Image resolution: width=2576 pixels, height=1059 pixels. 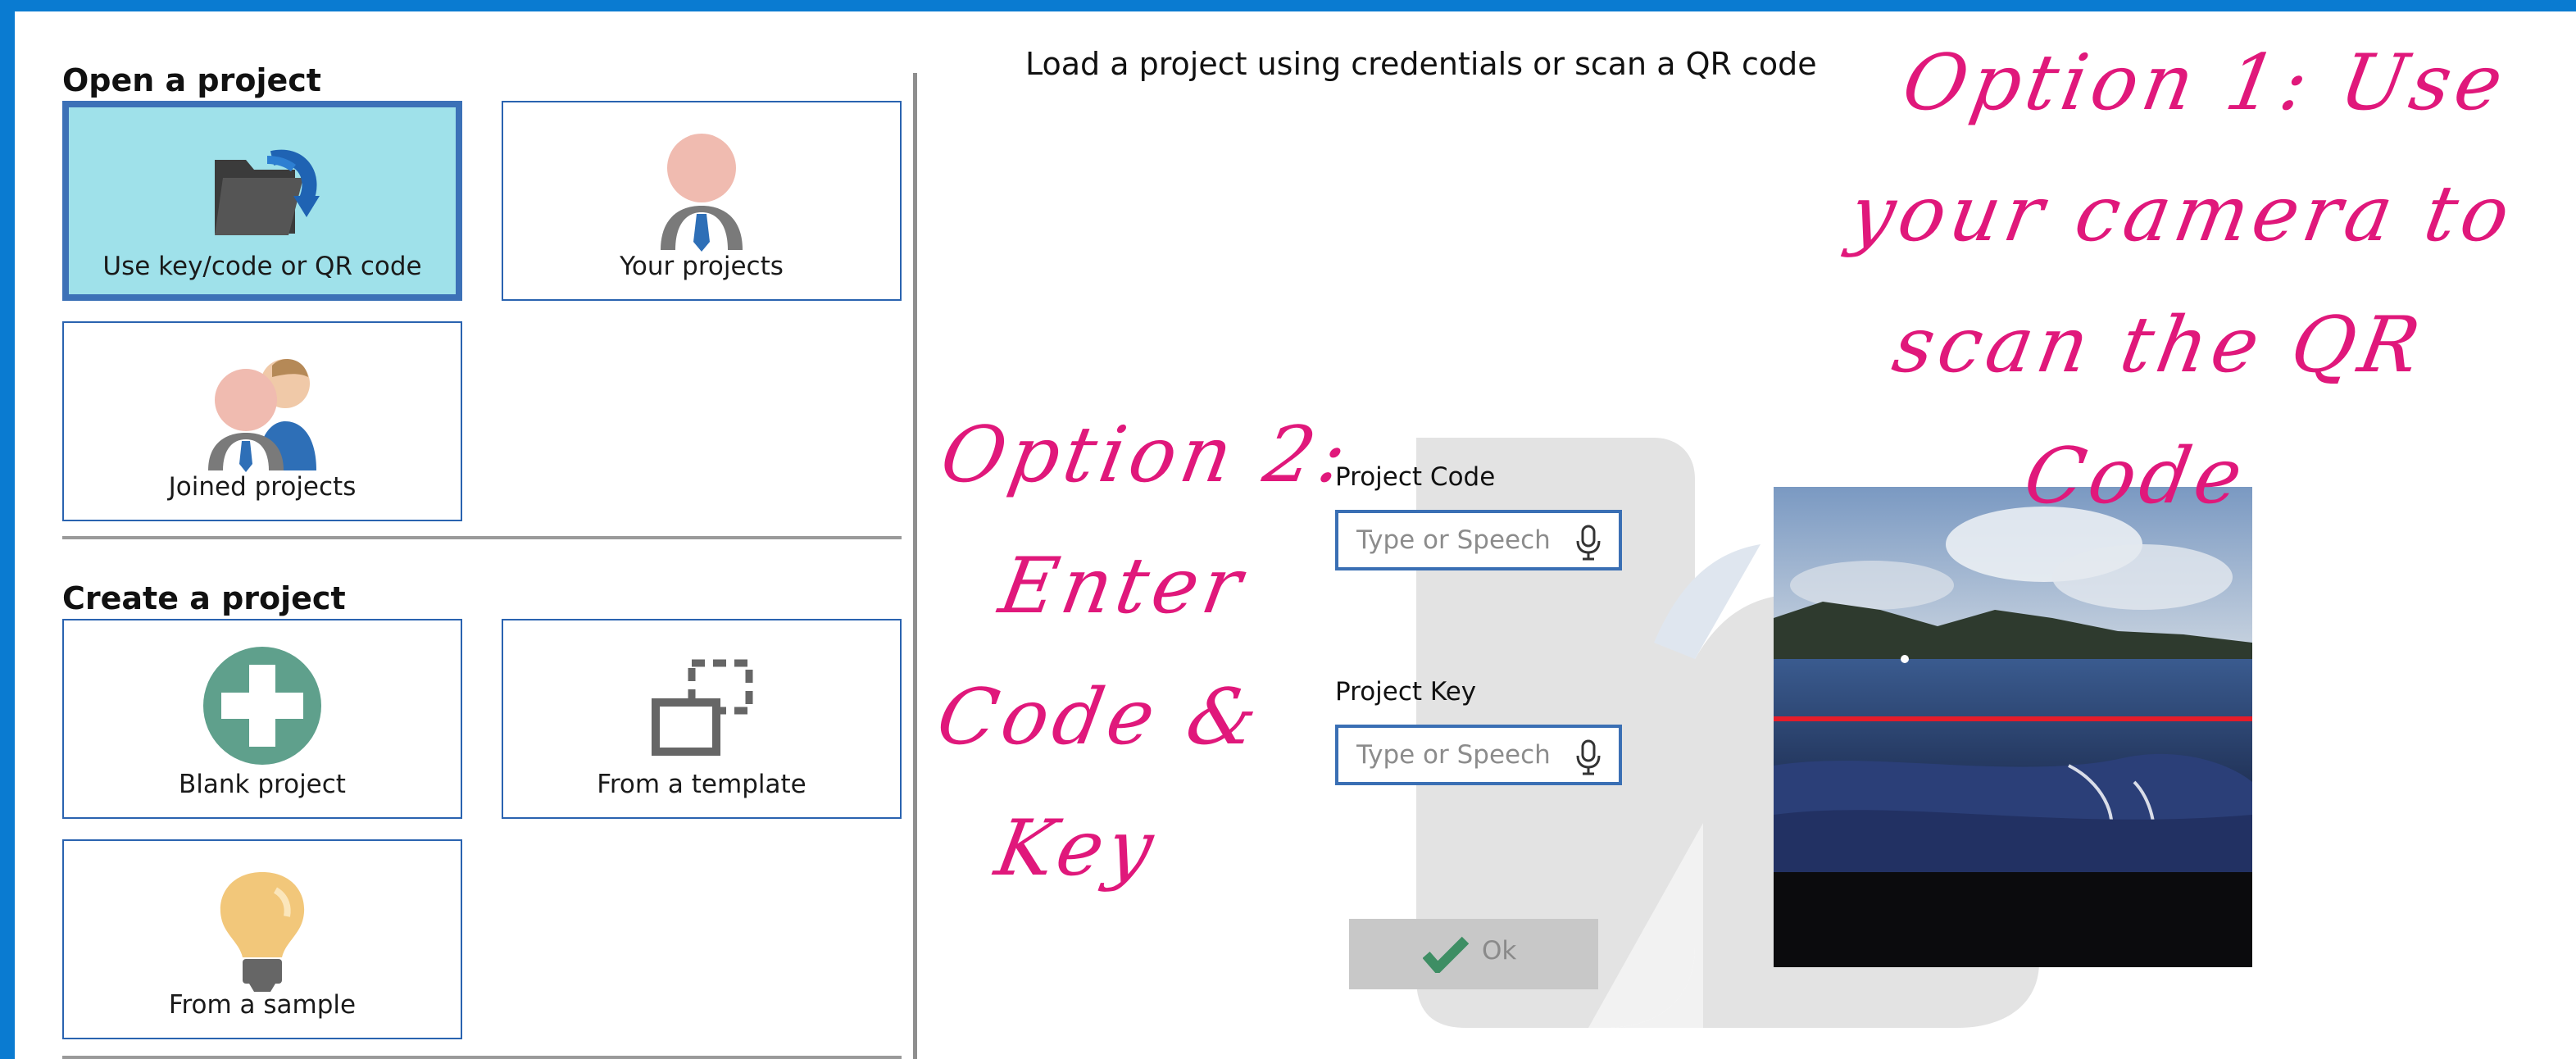 I want to click on user-icon, so click(x=702, y=193).